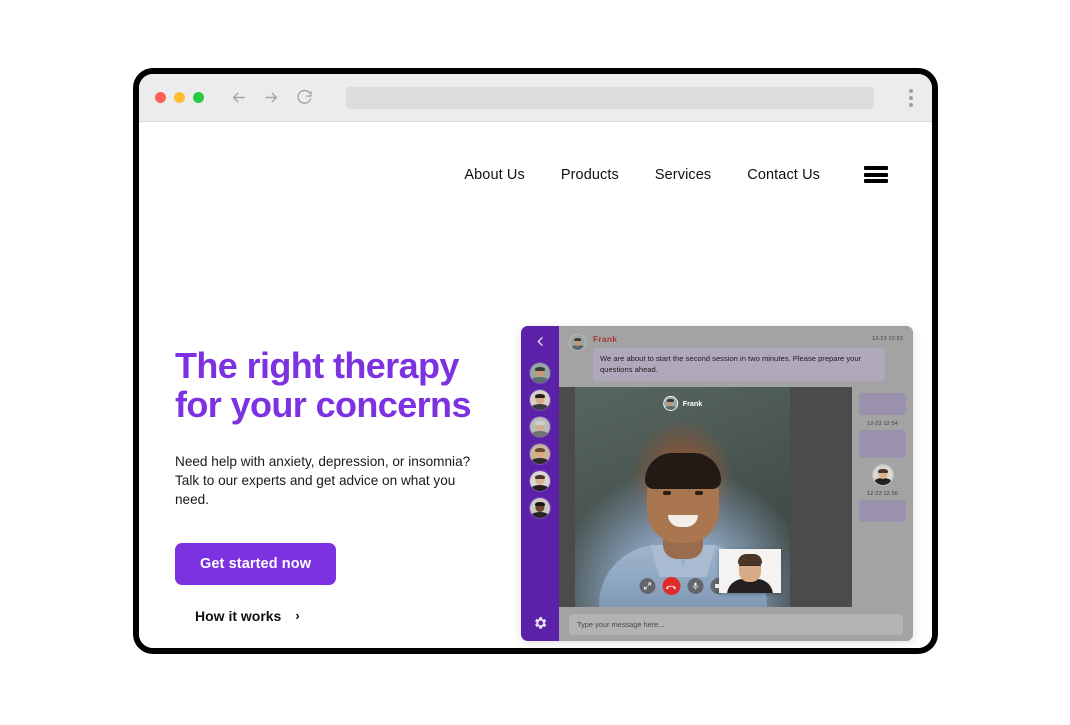 This screenshot has height=725, width=1070. Describe the element at coordinates (671, 586) in the screenshot. I see `end-call-icon` at that location.